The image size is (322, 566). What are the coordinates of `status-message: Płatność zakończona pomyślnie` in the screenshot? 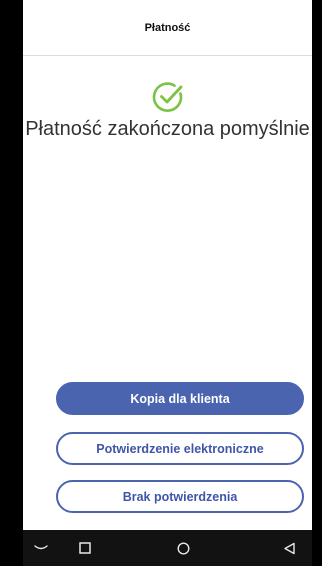 It's located at (167, 129).